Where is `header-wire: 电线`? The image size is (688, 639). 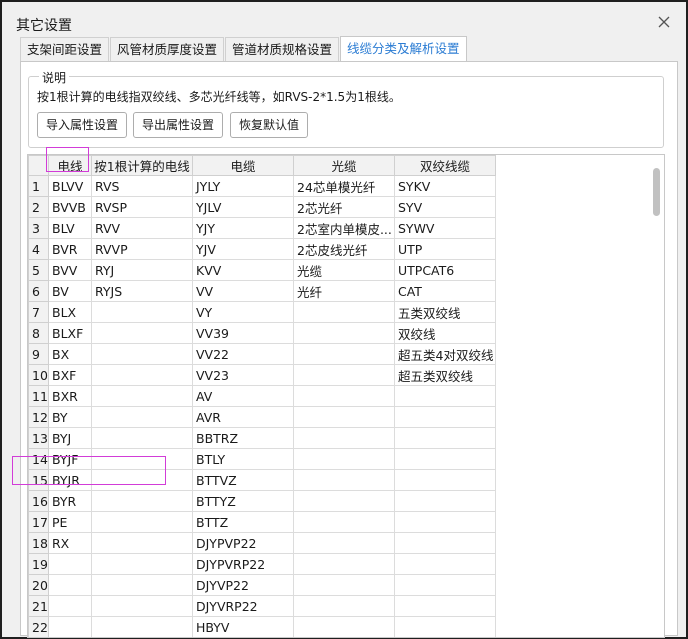 header-wire: 电线 is located at coordinates (70, 165).